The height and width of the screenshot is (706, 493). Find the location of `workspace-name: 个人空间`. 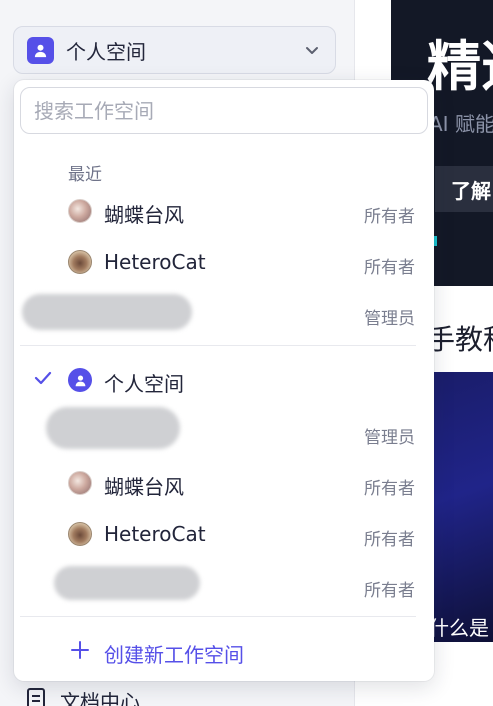

workspace-name: 个人空间 is located at coordinates (144, 384).